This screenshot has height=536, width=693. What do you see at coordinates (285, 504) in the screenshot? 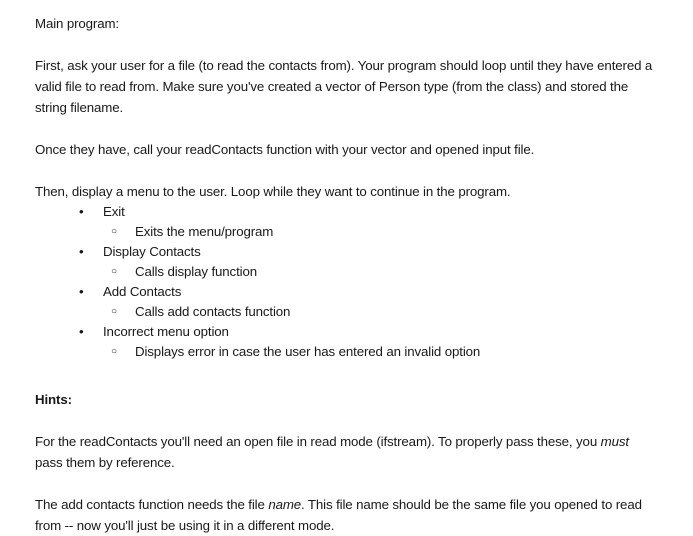
I see `hint-2-emphasis: name` at bounding box center [285, 504].